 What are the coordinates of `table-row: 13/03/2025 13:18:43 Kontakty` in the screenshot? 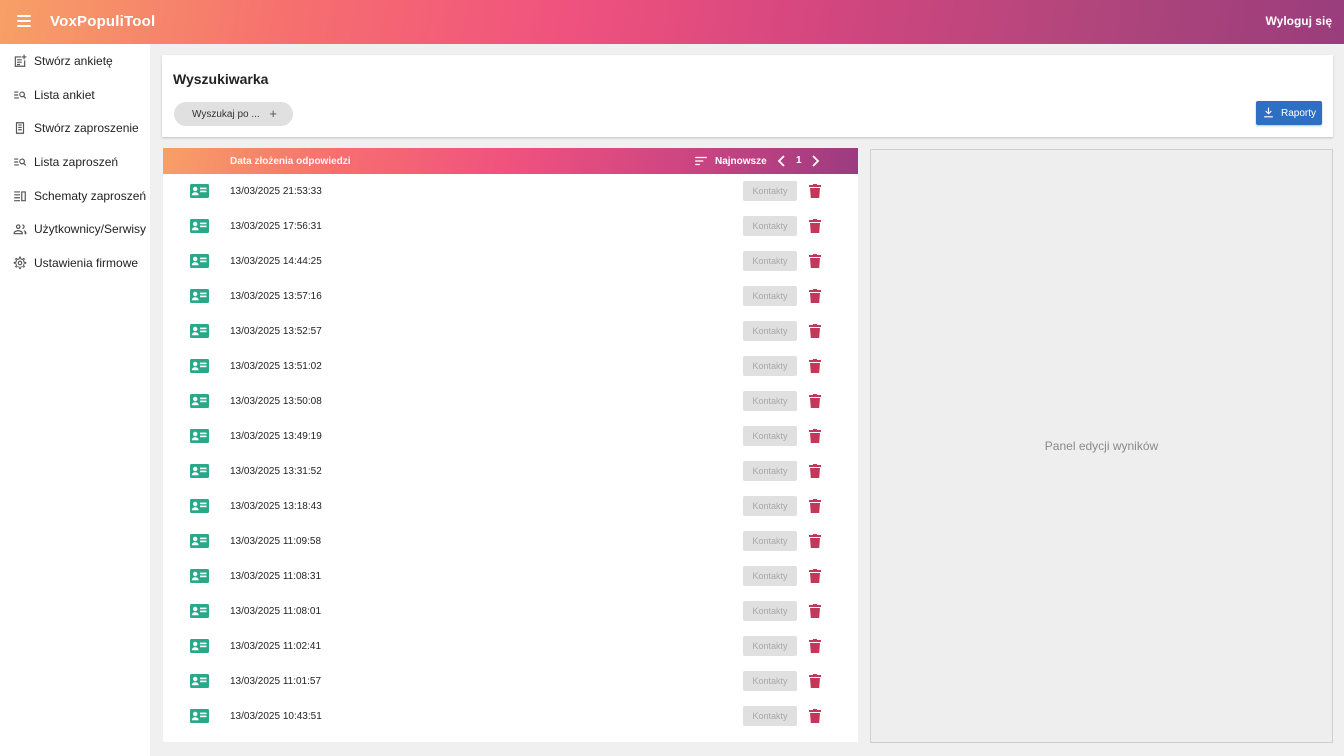 It's located at (510, 506).